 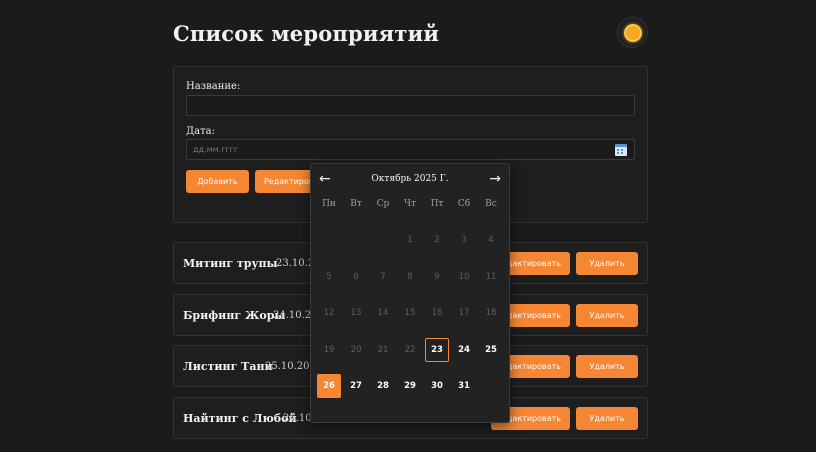 I want to click on calendar-day: 31, so click(x=464, y=386).